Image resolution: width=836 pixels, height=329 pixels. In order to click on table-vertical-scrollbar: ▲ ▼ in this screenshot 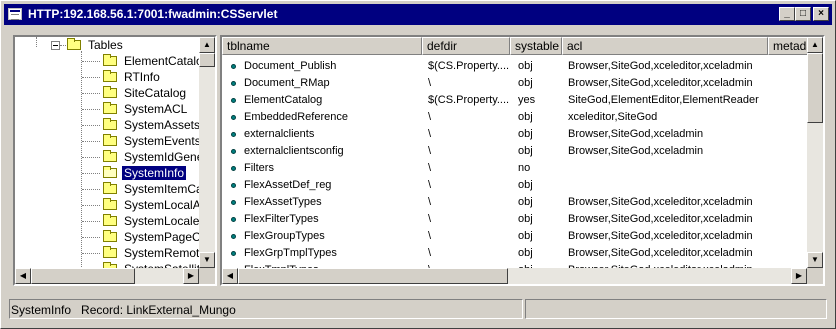, I will do `click(815, 152)`.